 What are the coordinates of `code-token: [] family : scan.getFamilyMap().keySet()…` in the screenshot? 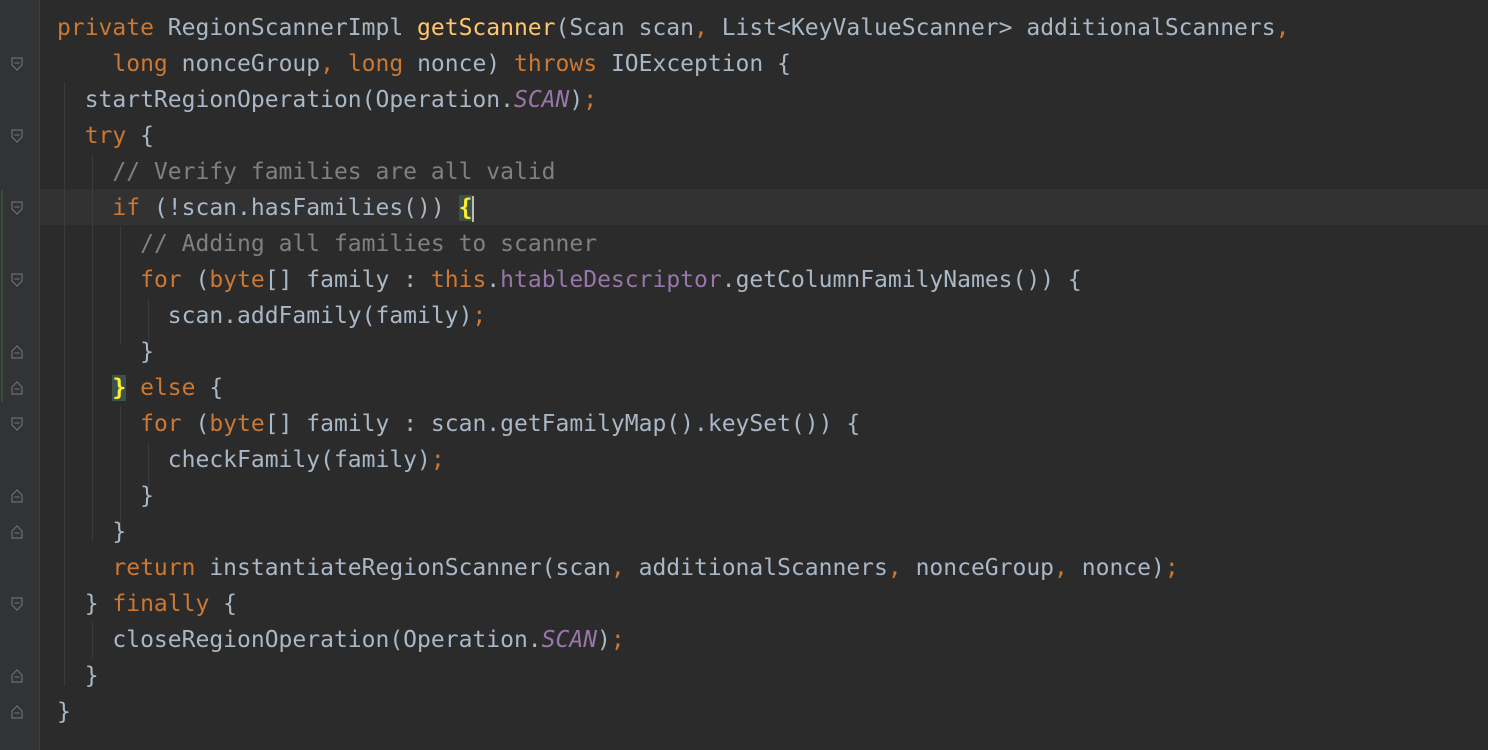 It's located at (562, 424).